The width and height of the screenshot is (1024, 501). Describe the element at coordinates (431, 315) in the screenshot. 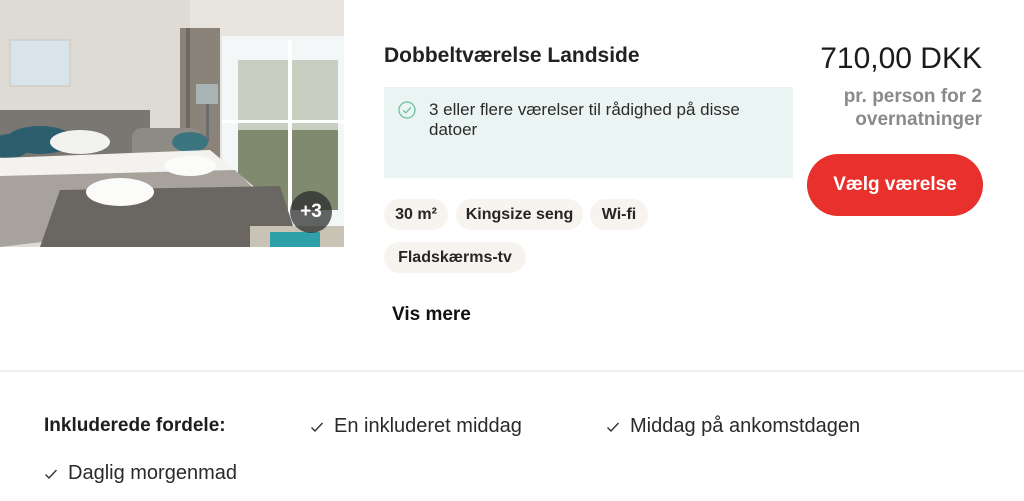

I see `show-more-link: Vis mere` at that location.